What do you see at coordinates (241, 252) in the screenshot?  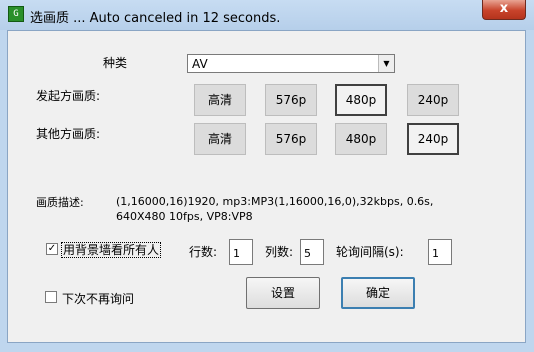 I see `rows-input: 1` at bounding box center [241, 252].